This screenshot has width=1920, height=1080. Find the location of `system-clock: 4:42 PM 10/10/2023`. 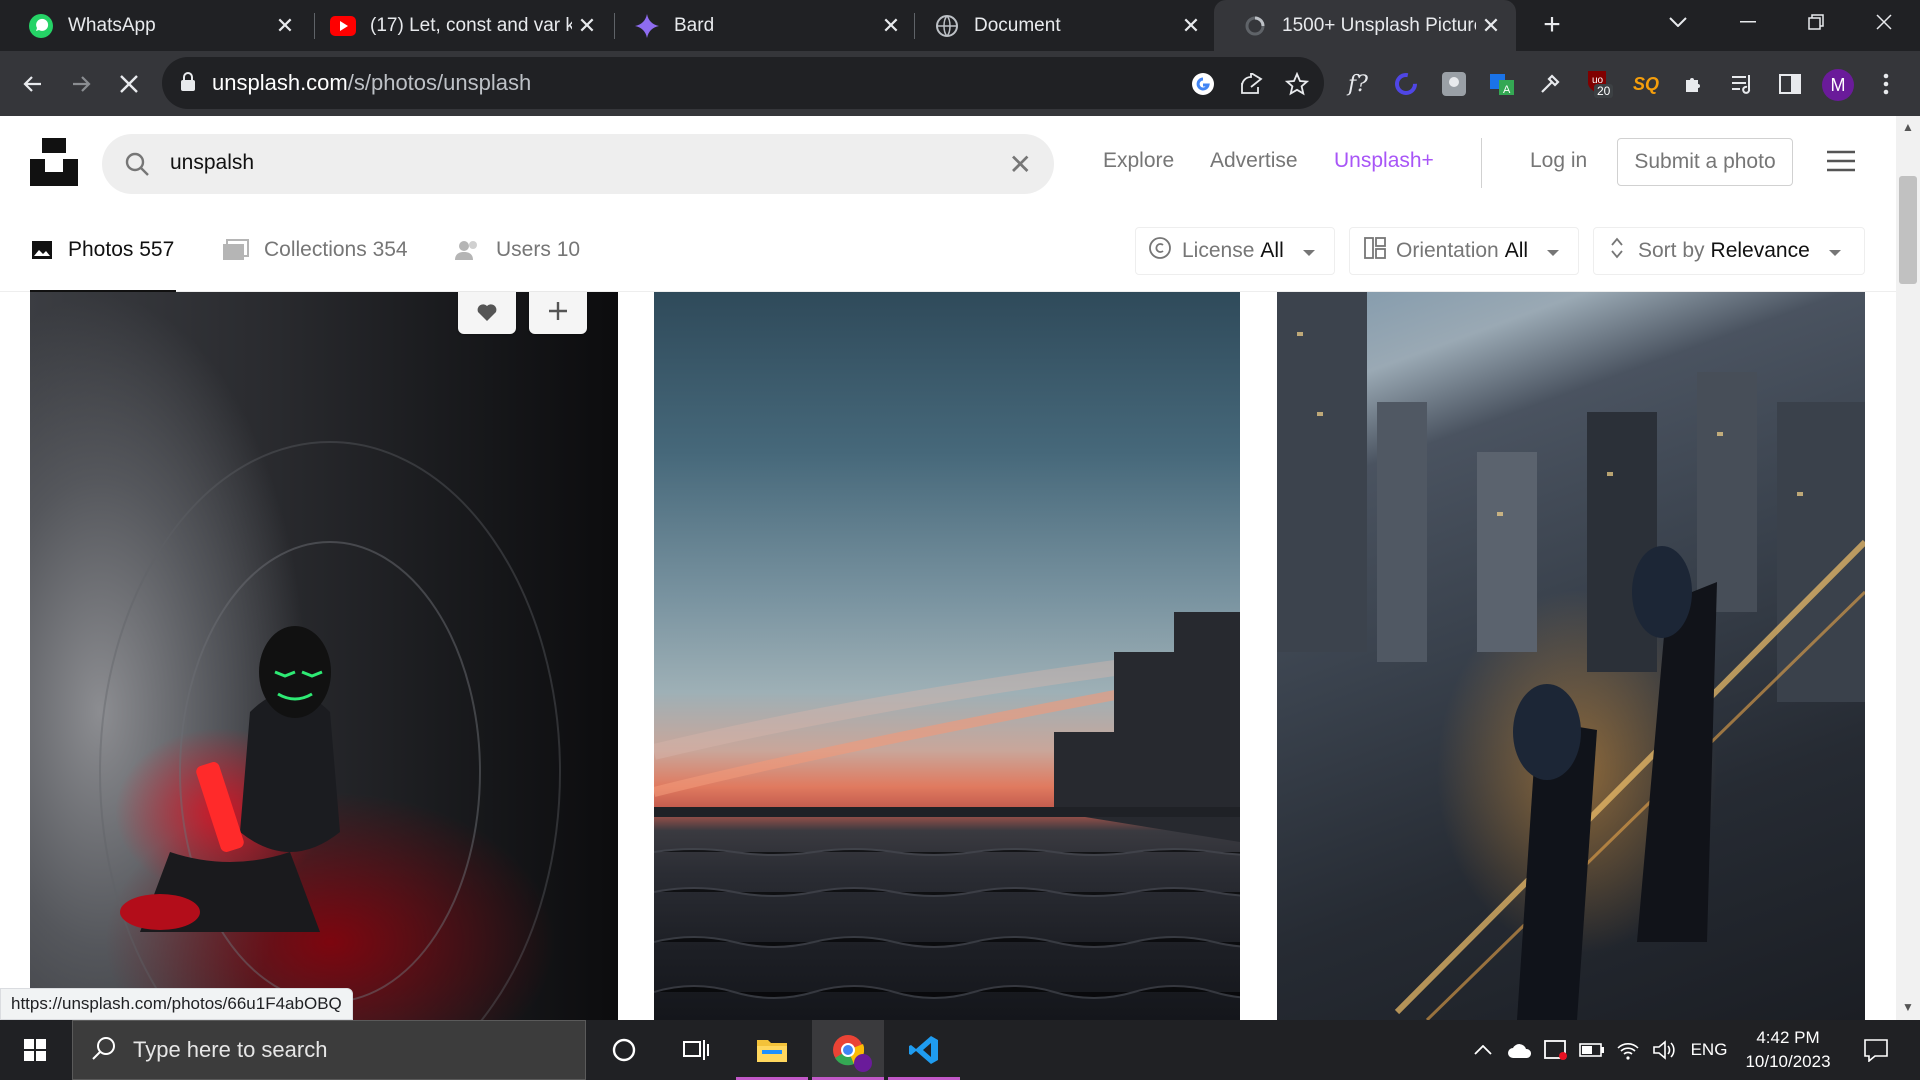

system-clock: 4:42 PM 10/10/2023 is located at coordinates (1788, 1050).